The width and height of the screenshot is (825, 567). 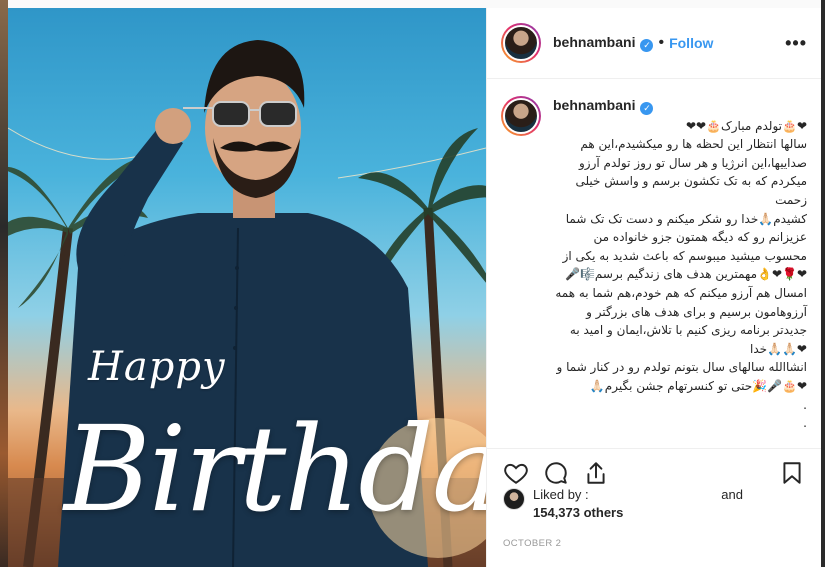 What do you see at coordinates (587, 494) in the screenshot?
I see `liked-by-colon: :` at bounding box center [587, 494].